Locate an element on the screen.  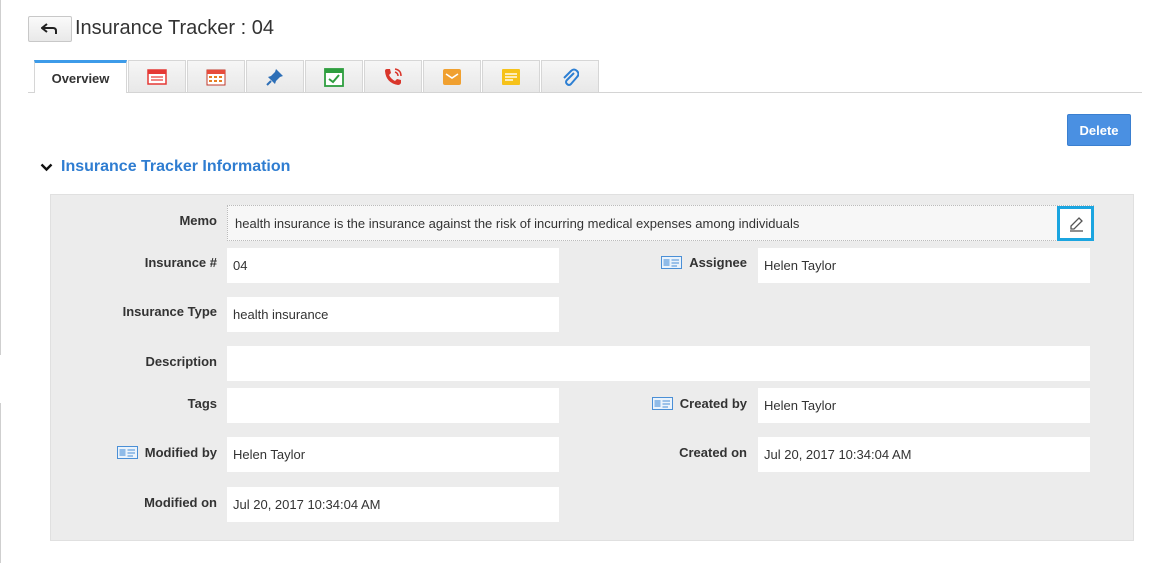
modified-by-field: Helen Taylor is located at coordinates (393, 454).